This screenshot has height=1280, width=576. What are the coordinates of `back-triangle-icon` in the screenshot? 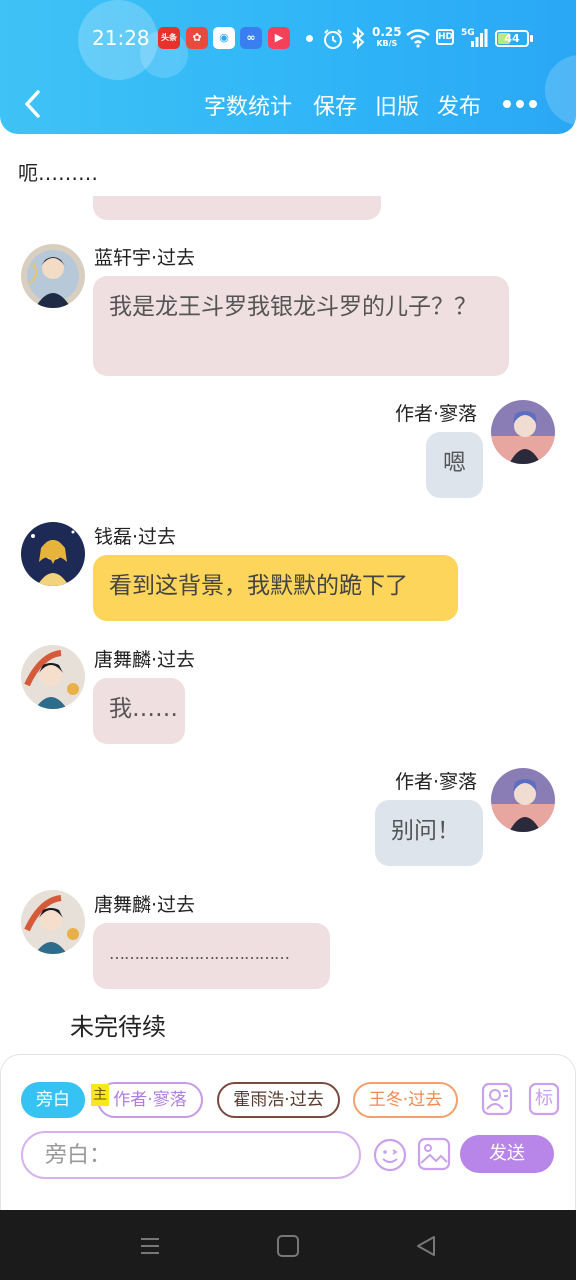 It's located at (426, 1246).